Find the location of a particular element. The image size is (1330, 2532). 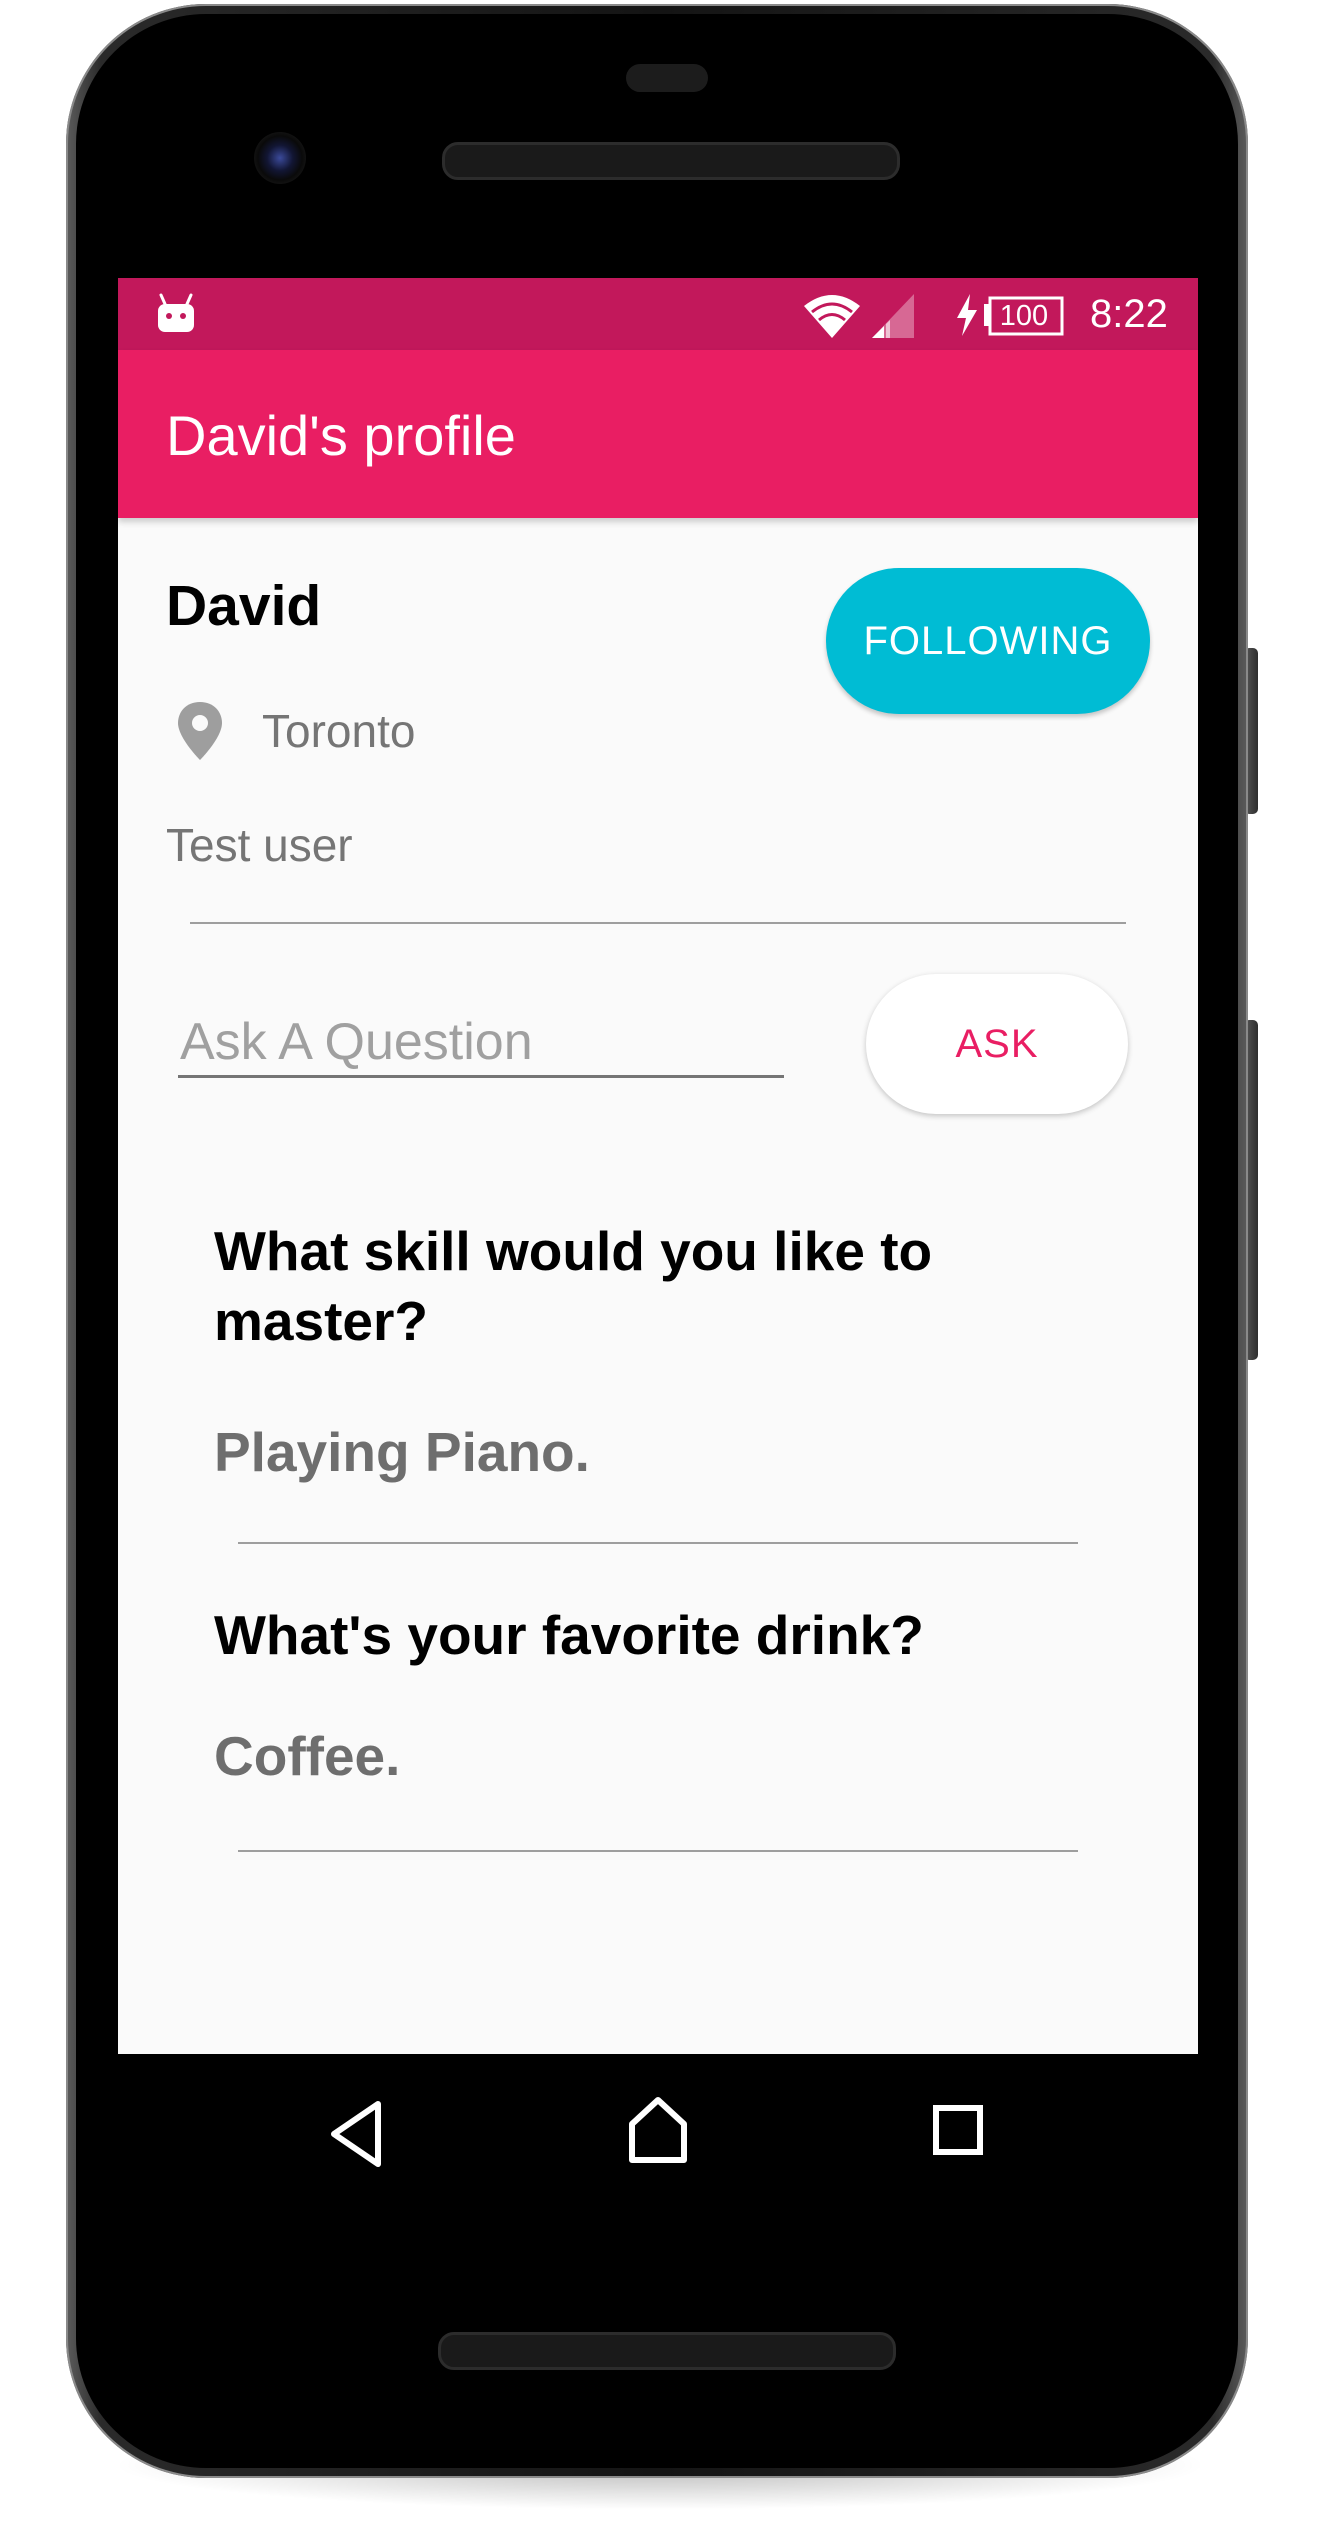

back-icon is located at coordinates (356, 2134).